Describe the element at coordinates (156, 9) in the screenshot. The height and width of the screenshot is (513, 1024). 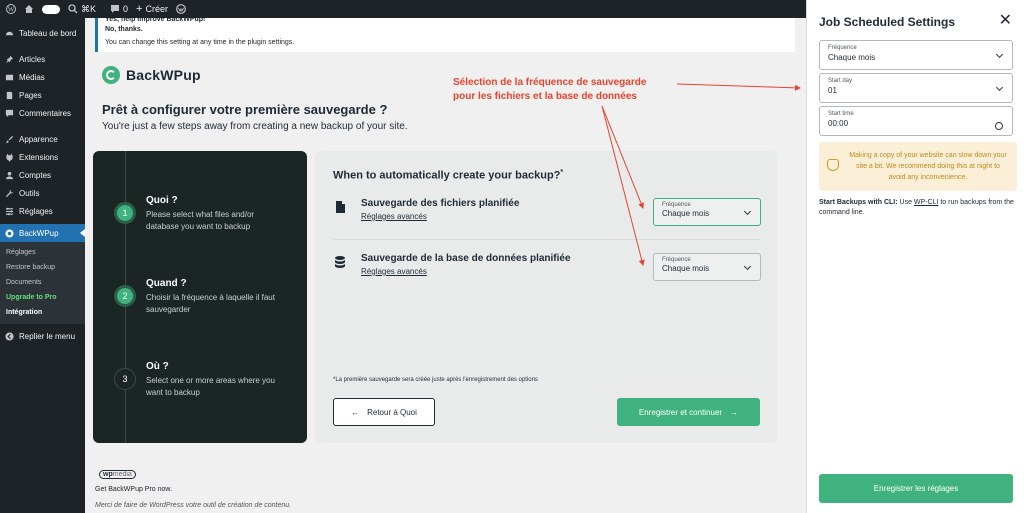
I see `new-label: Créer` at that location.